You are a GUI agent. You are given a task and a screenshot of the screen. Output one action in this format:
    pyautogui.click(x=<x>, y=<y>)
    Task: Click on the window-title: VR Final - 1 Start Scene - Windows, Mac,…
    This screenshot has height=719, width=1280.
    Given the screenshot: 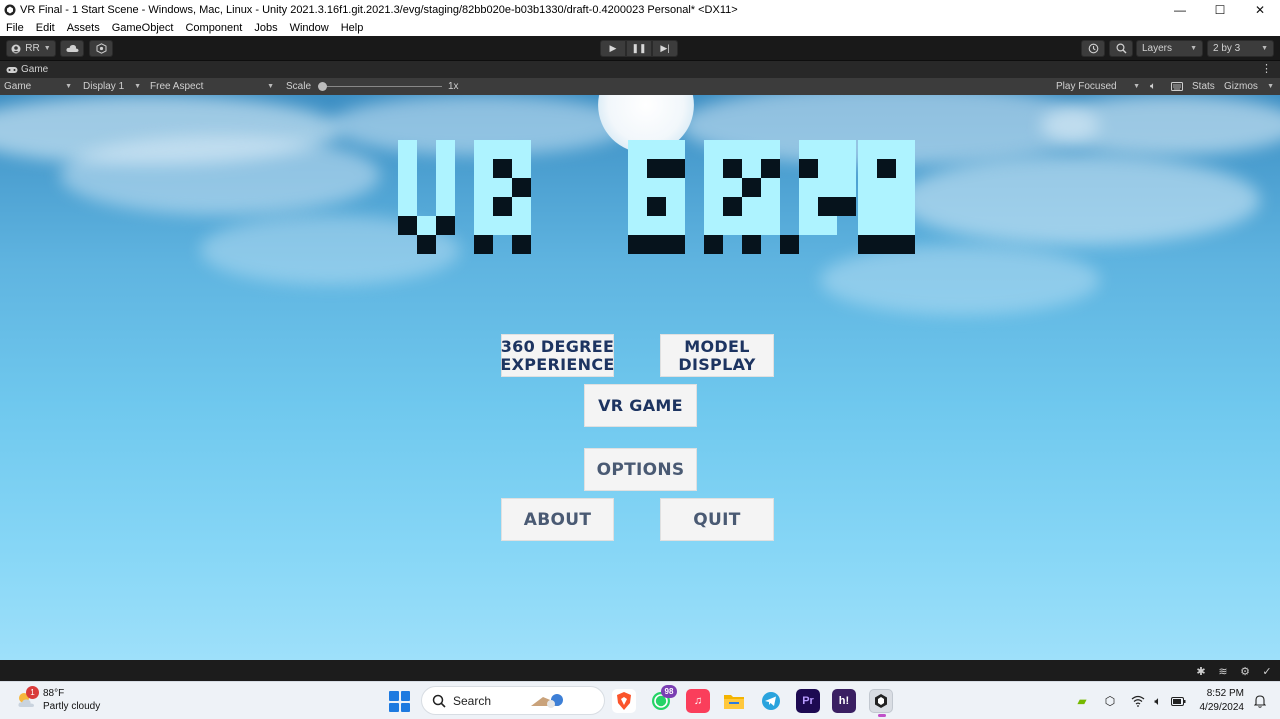 What is the action you would take?
    pyautogui.click(x=379, y=10)
    